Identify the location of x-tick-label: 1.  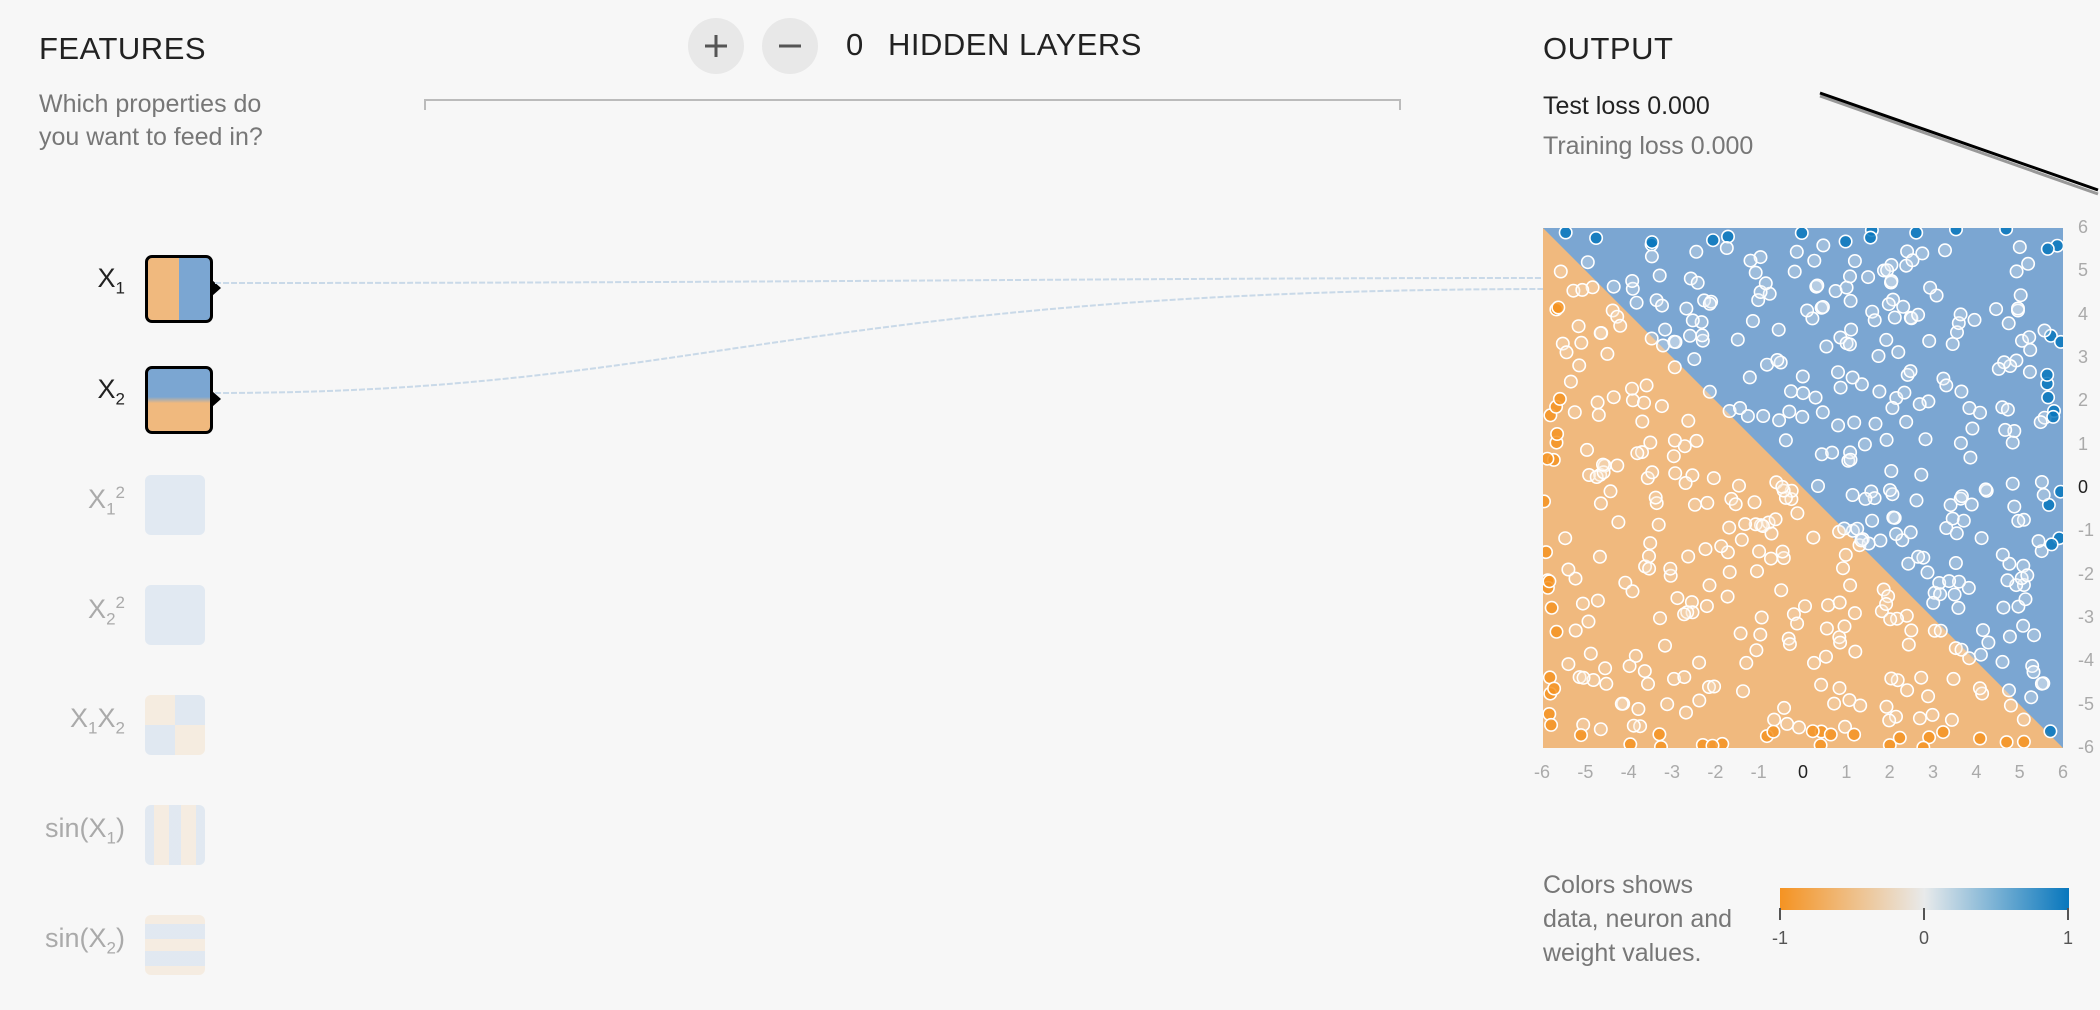
(1846, 772).